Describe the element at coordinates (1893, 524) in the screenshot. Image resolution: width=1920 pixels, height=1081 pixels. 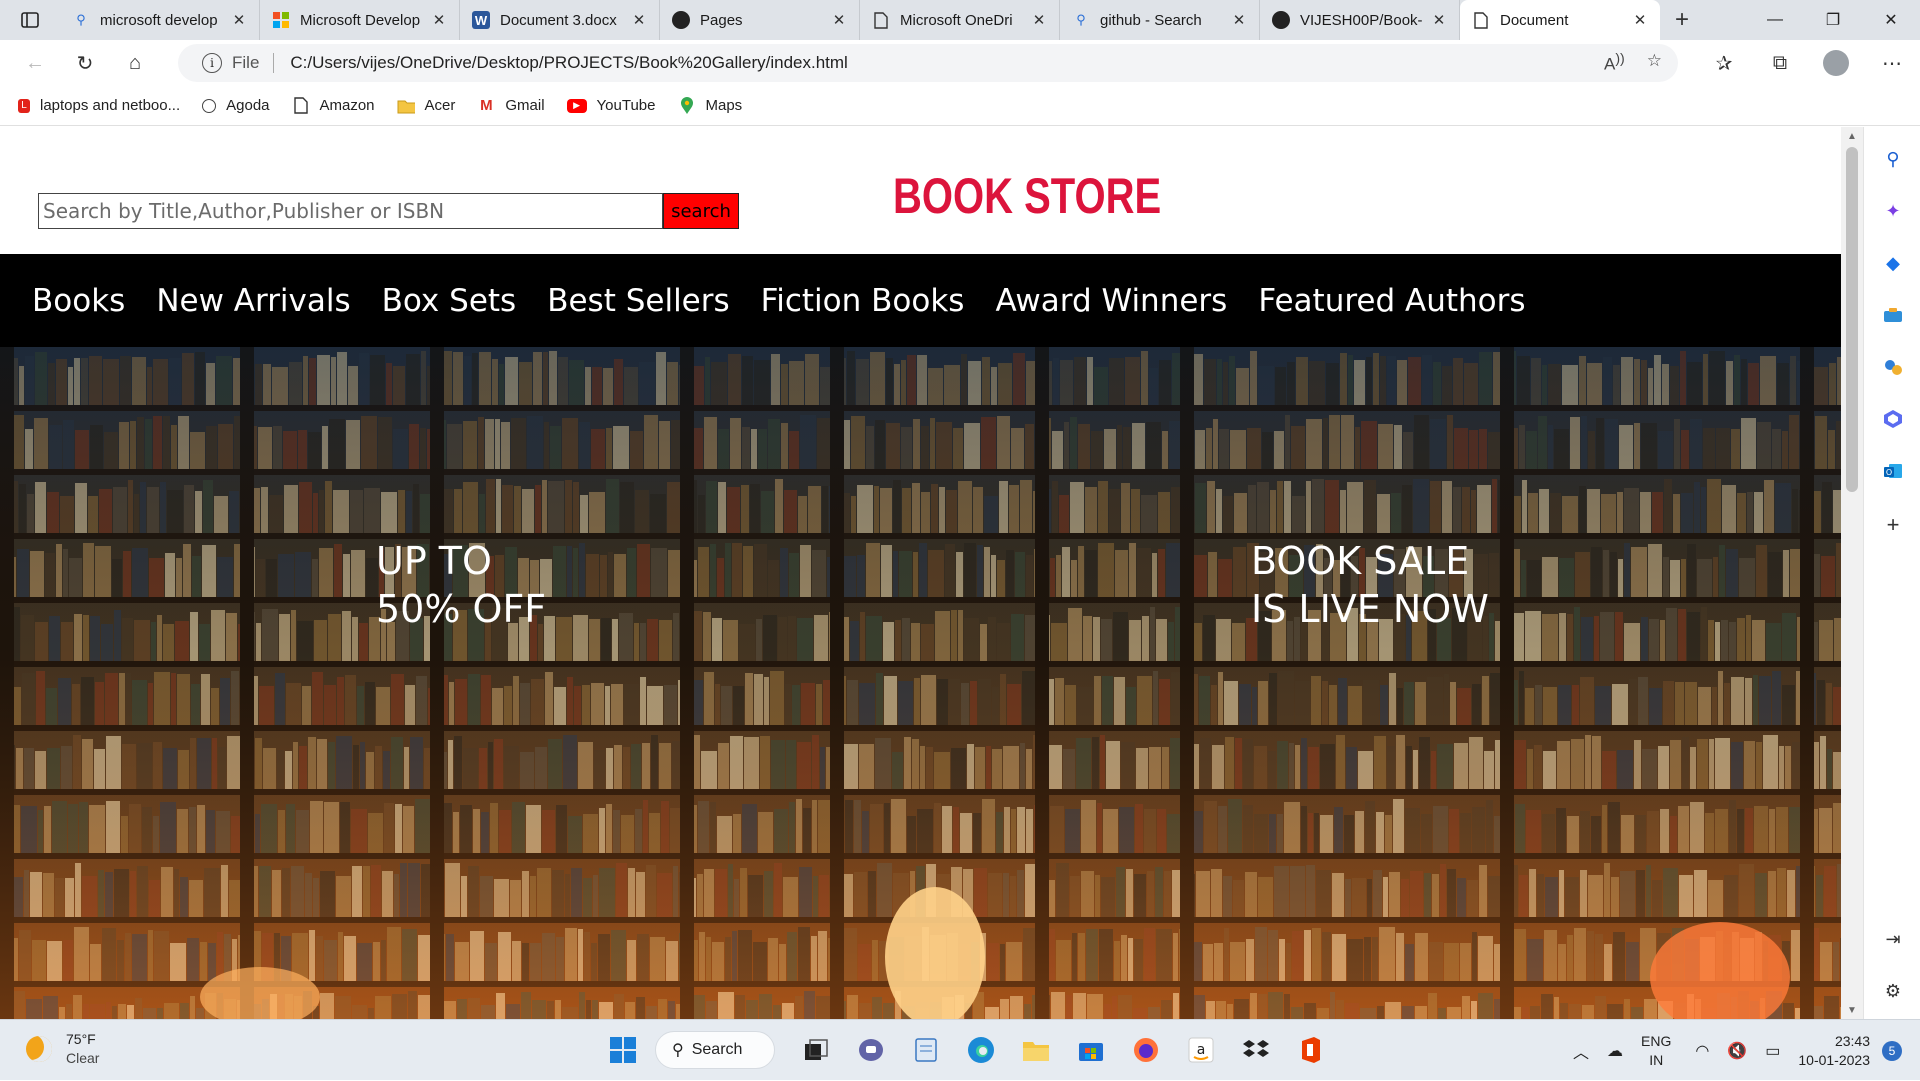
I see `add-icon: +` at that location.